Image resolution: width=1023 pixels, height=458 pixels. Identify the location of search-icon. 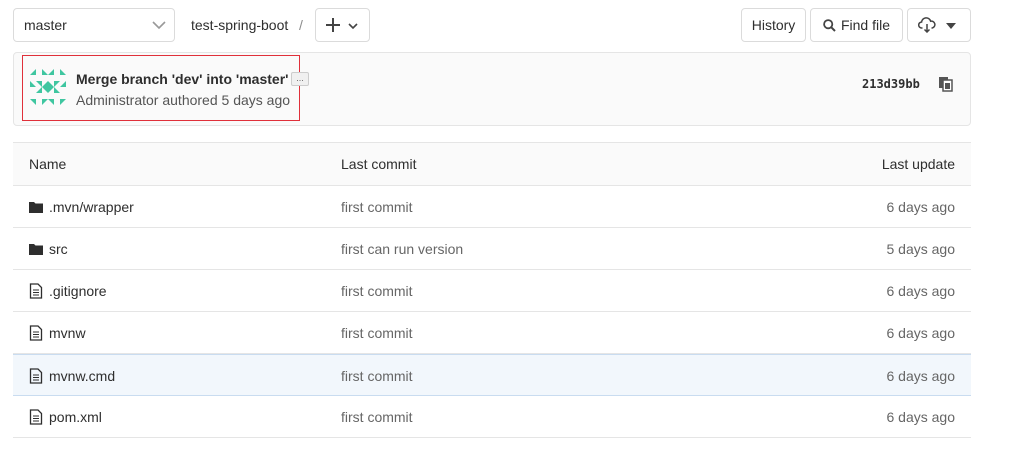
(829, 25).